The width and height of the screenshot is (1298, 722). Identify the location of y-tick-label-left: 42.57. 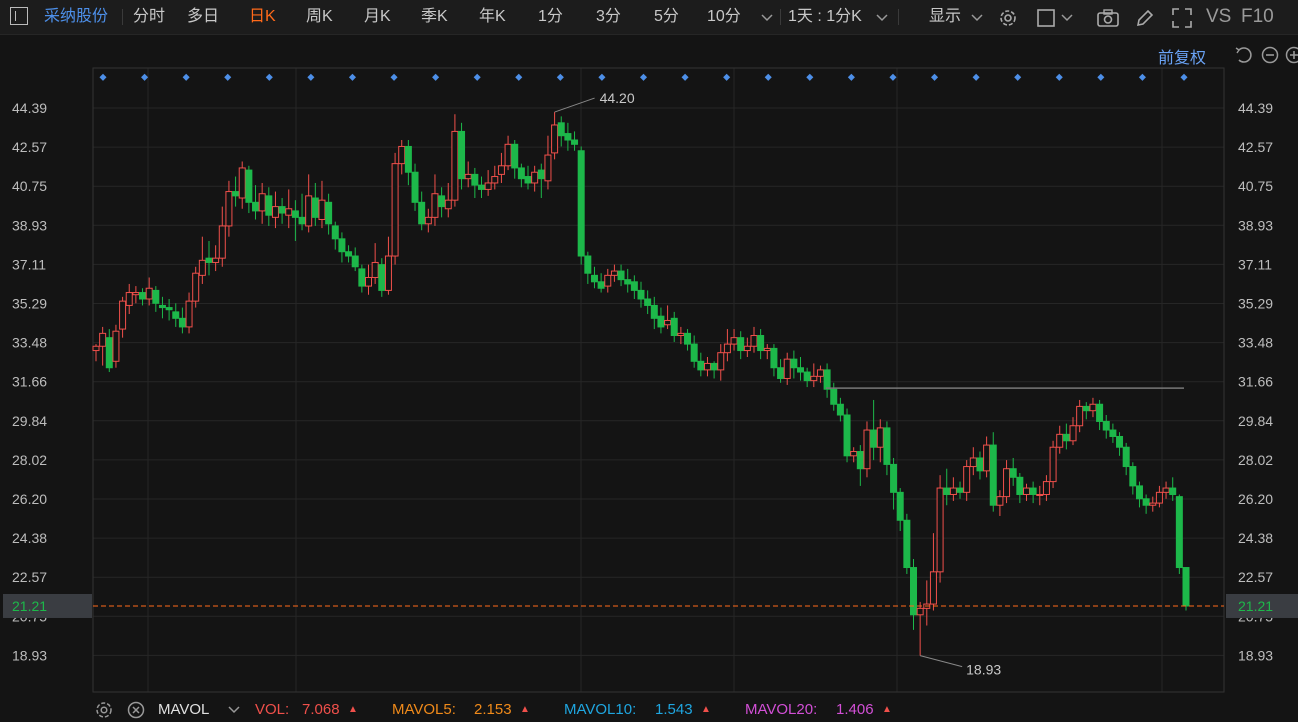
(29, 147).